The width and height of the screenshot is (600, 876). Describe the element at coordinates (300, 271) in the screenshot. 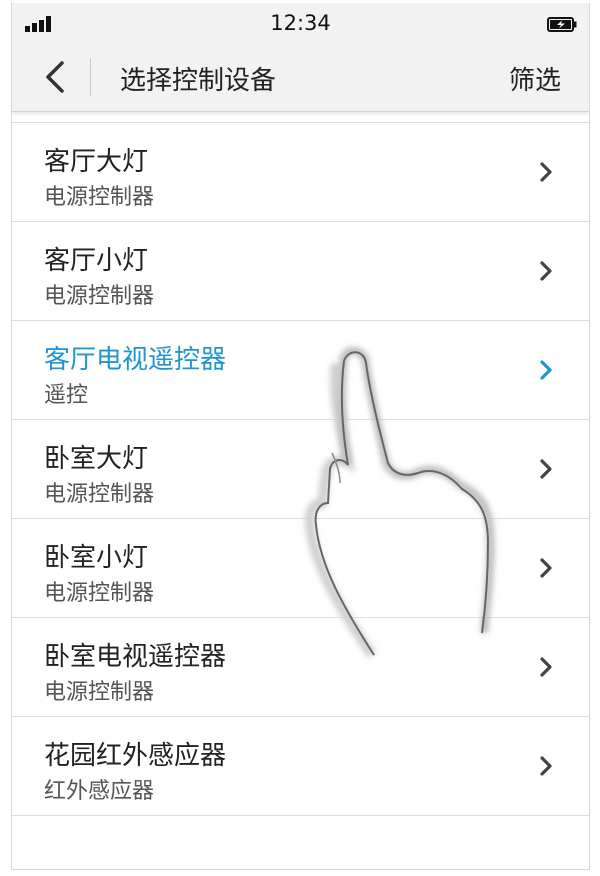

I see `device-list-item: 客厅小灯 电源控制器` at that location.